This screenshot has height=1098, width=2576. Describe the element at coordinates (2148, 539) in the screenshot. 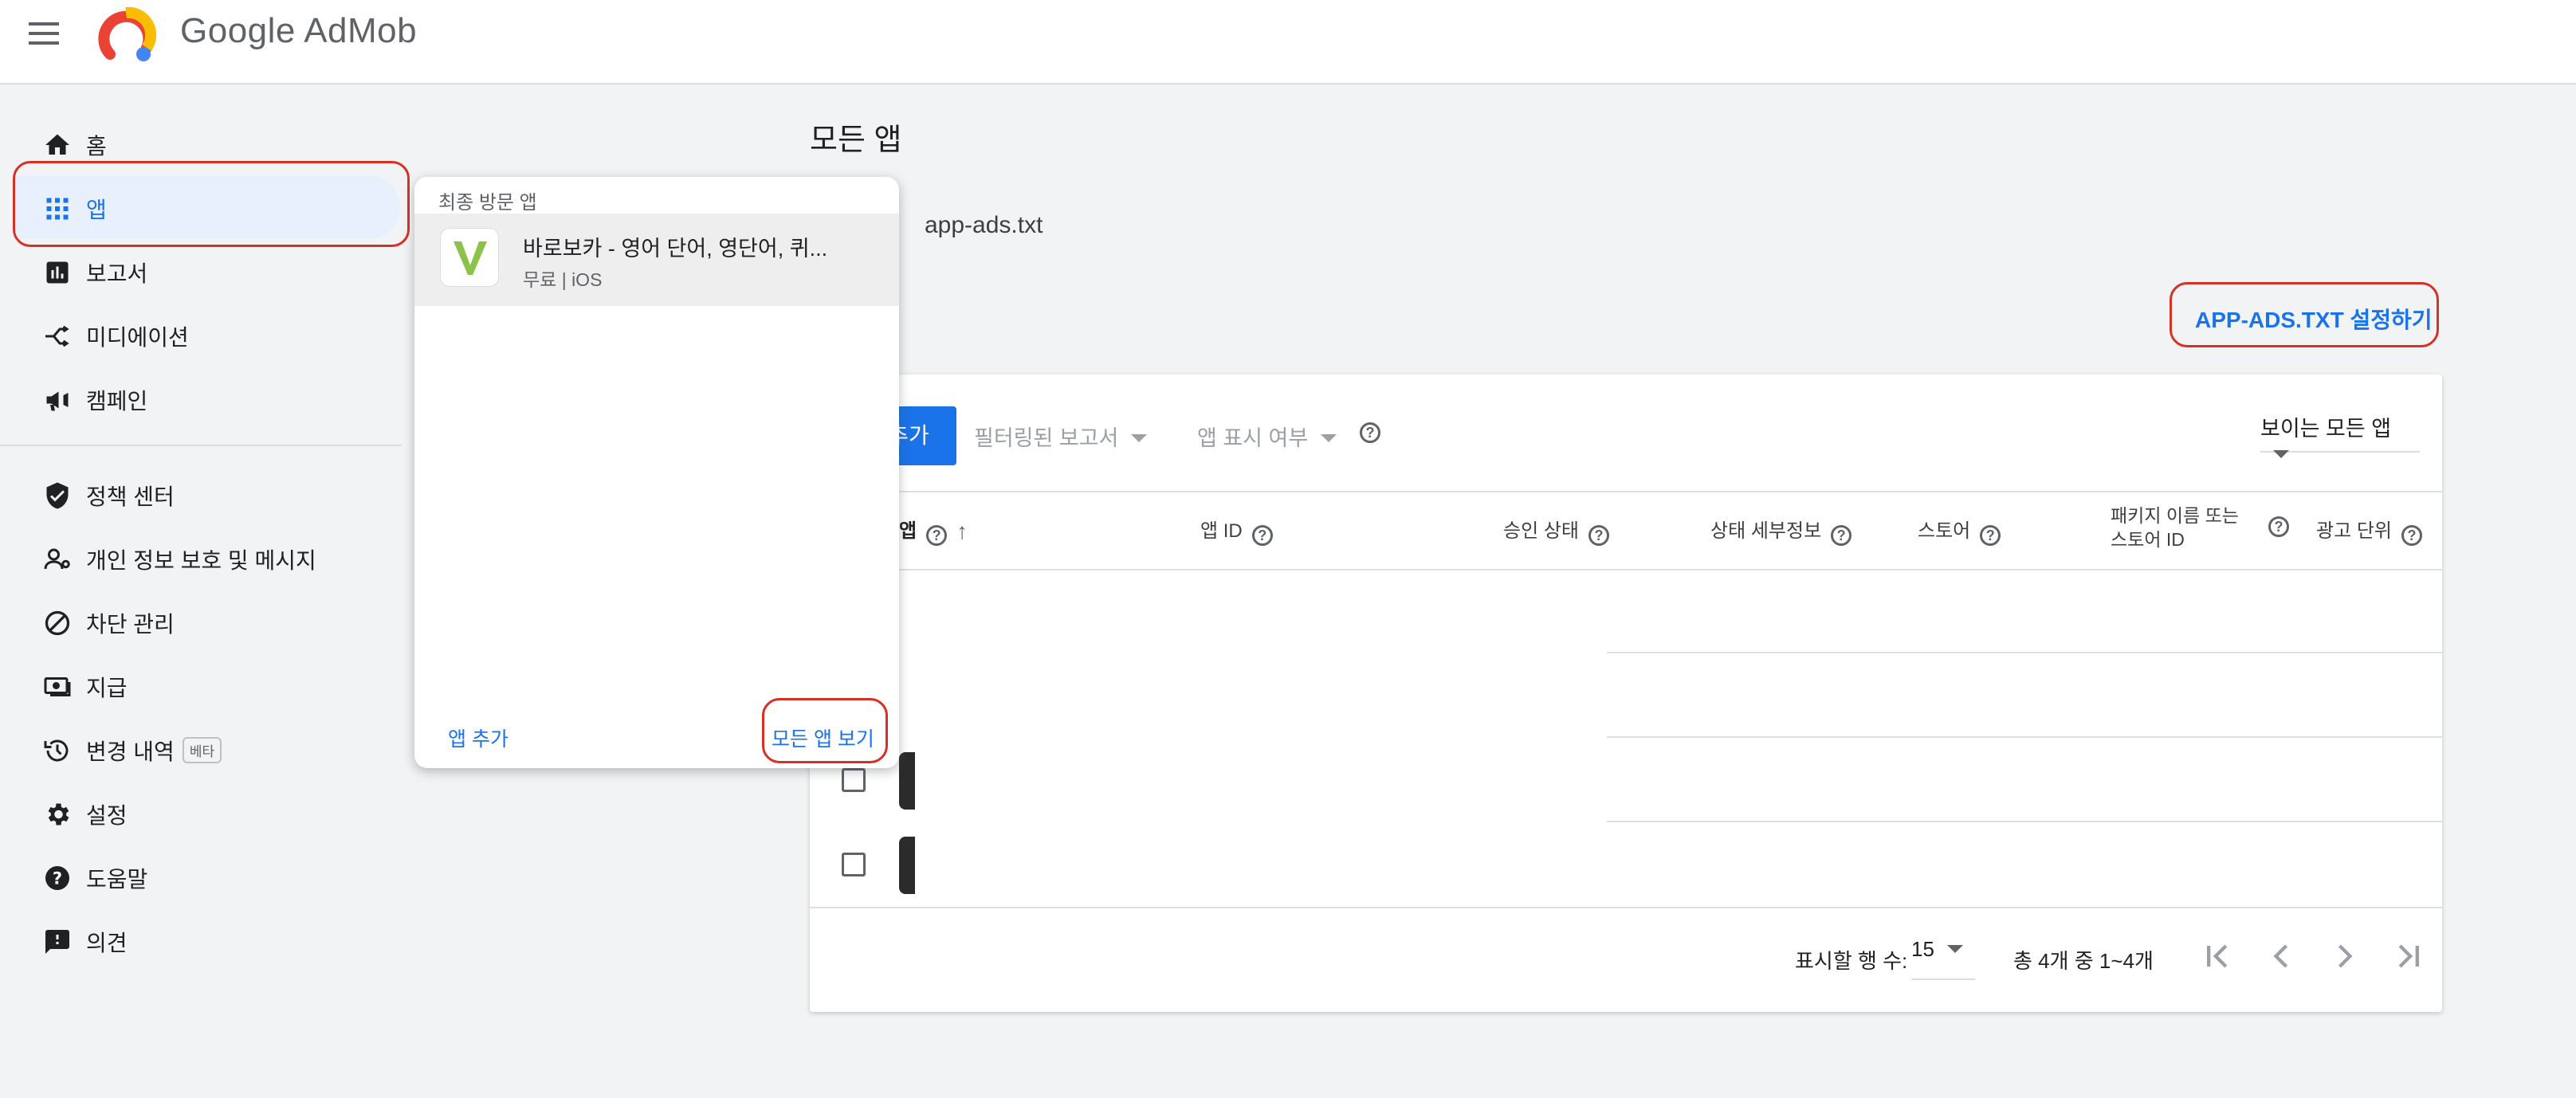

I see `column-header-package-line2: 스토어 ID` at that location.